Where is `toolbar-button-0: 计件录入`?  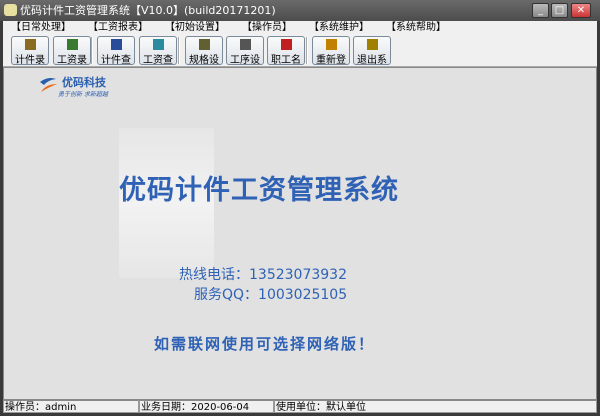
toolbar-button-0: 计件录入 is located at coordinates (30, 58).